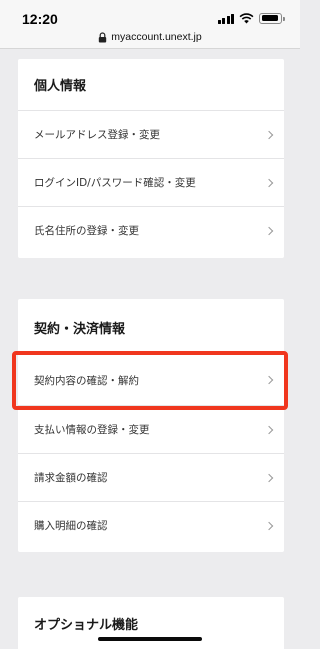 This screenshot has width=320, height=649. What do you see at coordinates (151, 525) in the screenshot?
I see `menu-item-purchase-history: 購入明細の確認` at bounding box center [151, 525].